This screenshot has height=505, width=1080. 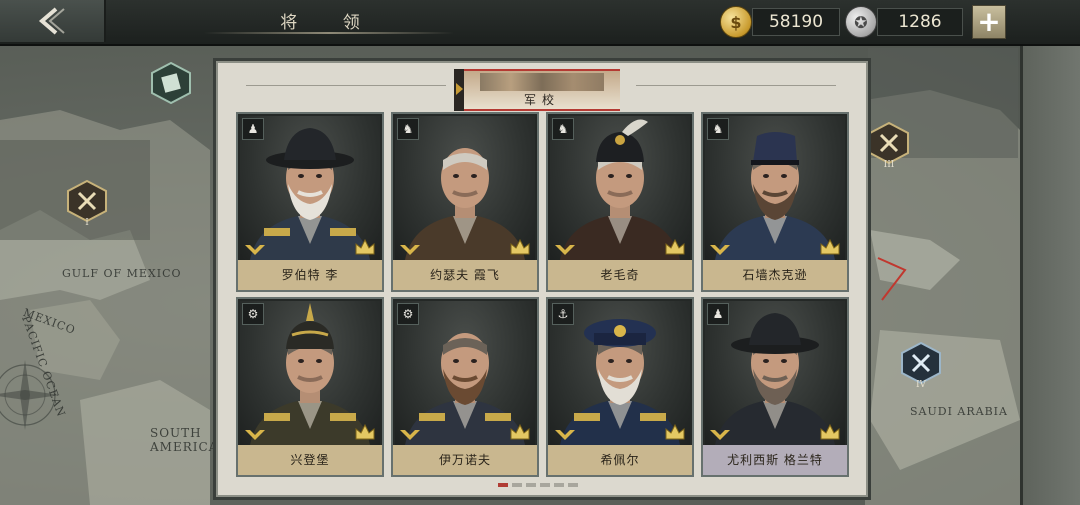 What do you see at coordinates (465, 202) in the screenshot?
I see `general-card: ♞ 约瑟夫 霞飞` at bounding box center [465, 202].